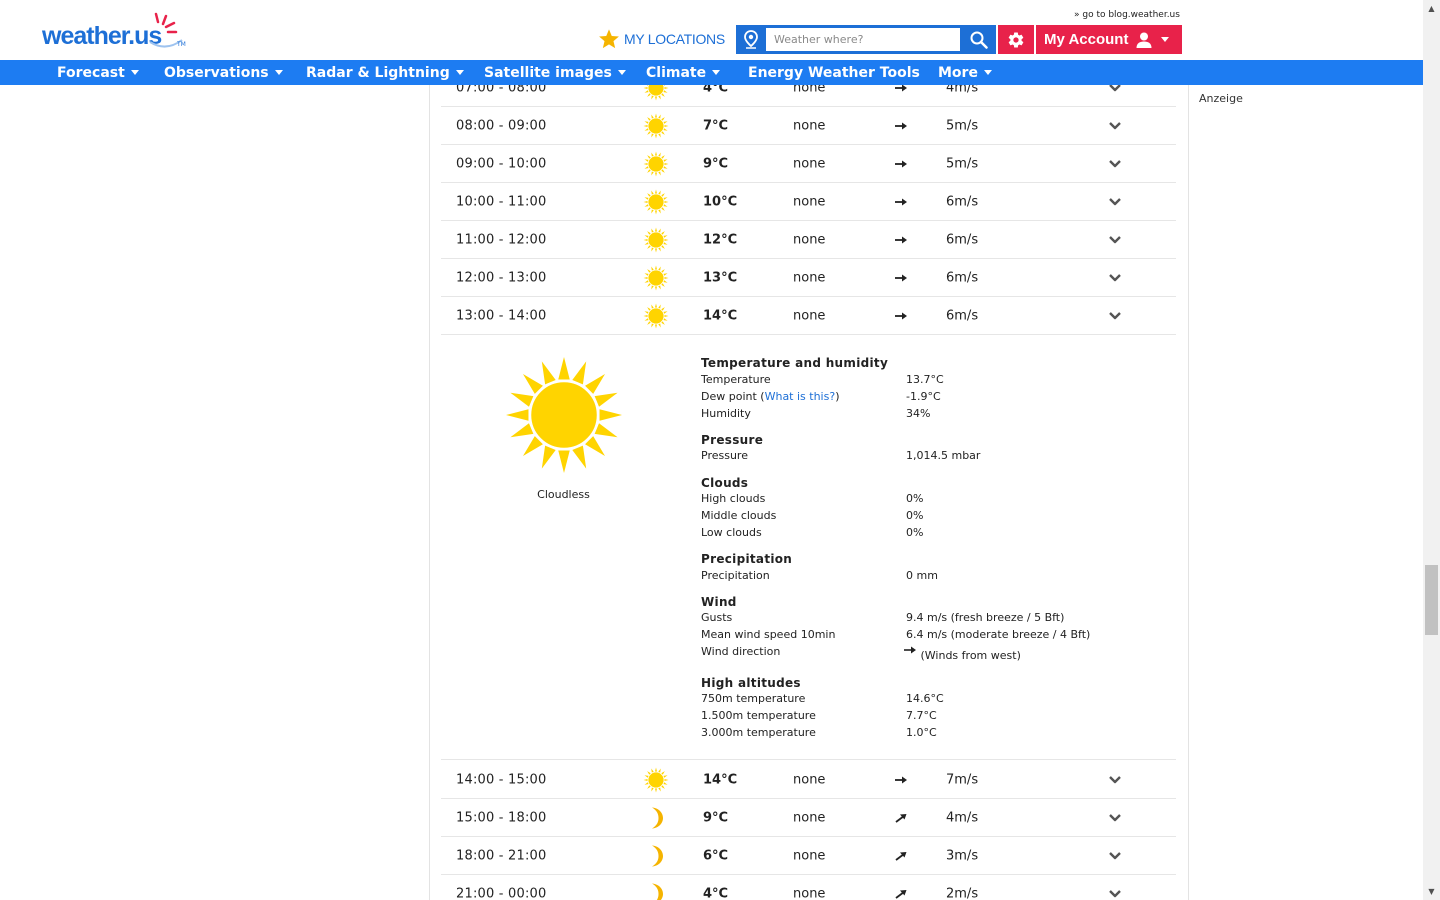 This screenshot has width=1440, height=900. I want to click on settings-button, so click(1016, 39).